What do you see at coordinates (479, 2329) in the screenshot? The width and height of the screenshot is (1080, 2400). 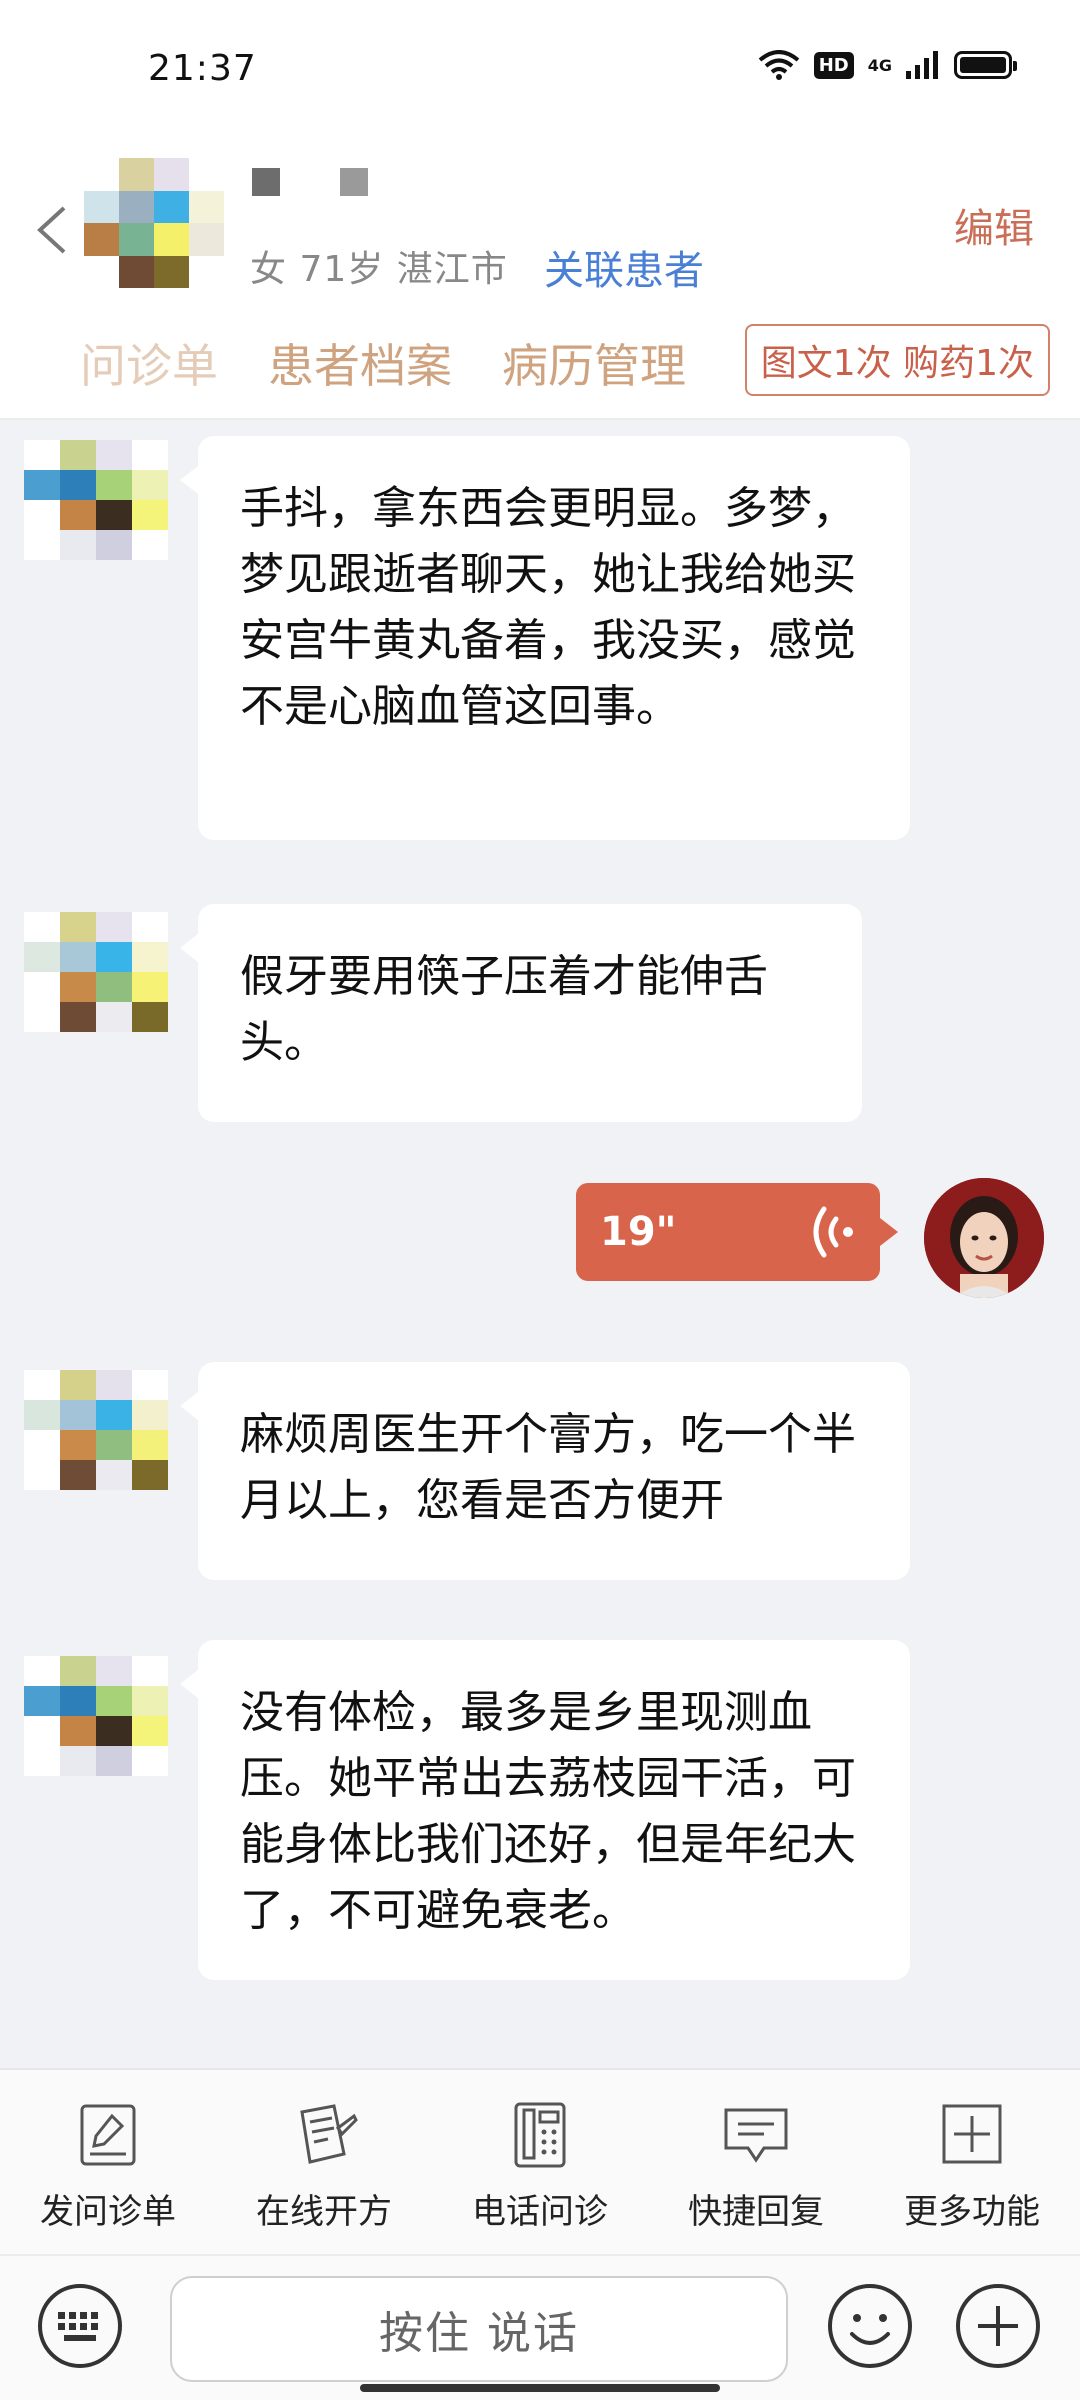 I see `hold-to-talk-button: 按住 说话` at bounding box center [479, 2329].